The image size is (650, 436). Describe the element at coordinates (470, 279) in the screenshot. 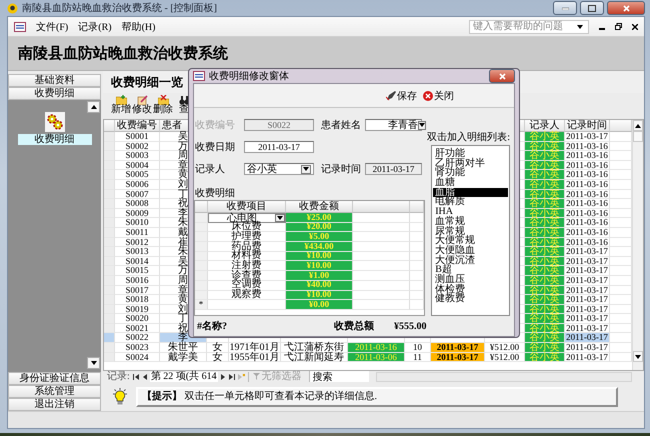

I see `list-item: 测血压` at that location.